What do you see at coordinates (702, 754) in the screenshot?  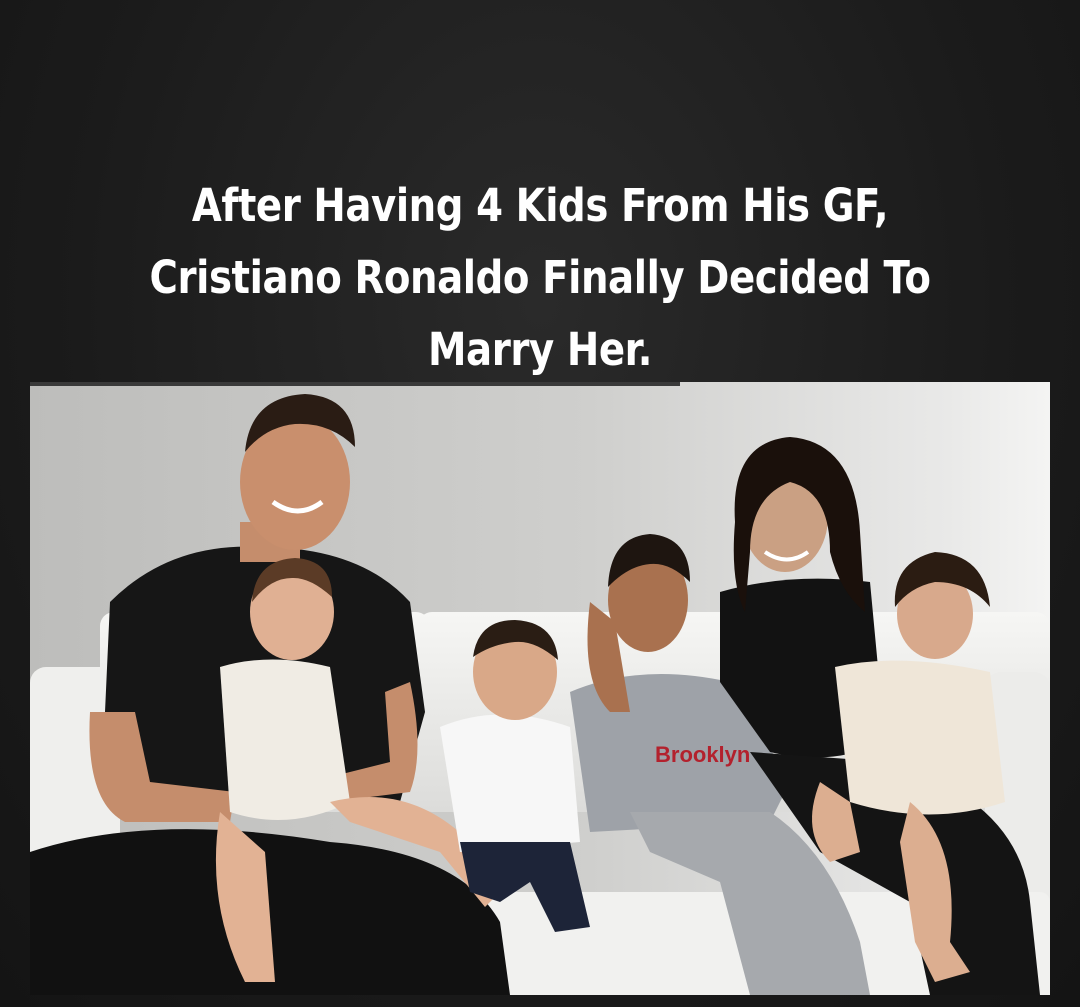 I see `shirt-print: Brooklyn` at bounding box center [702, 754].